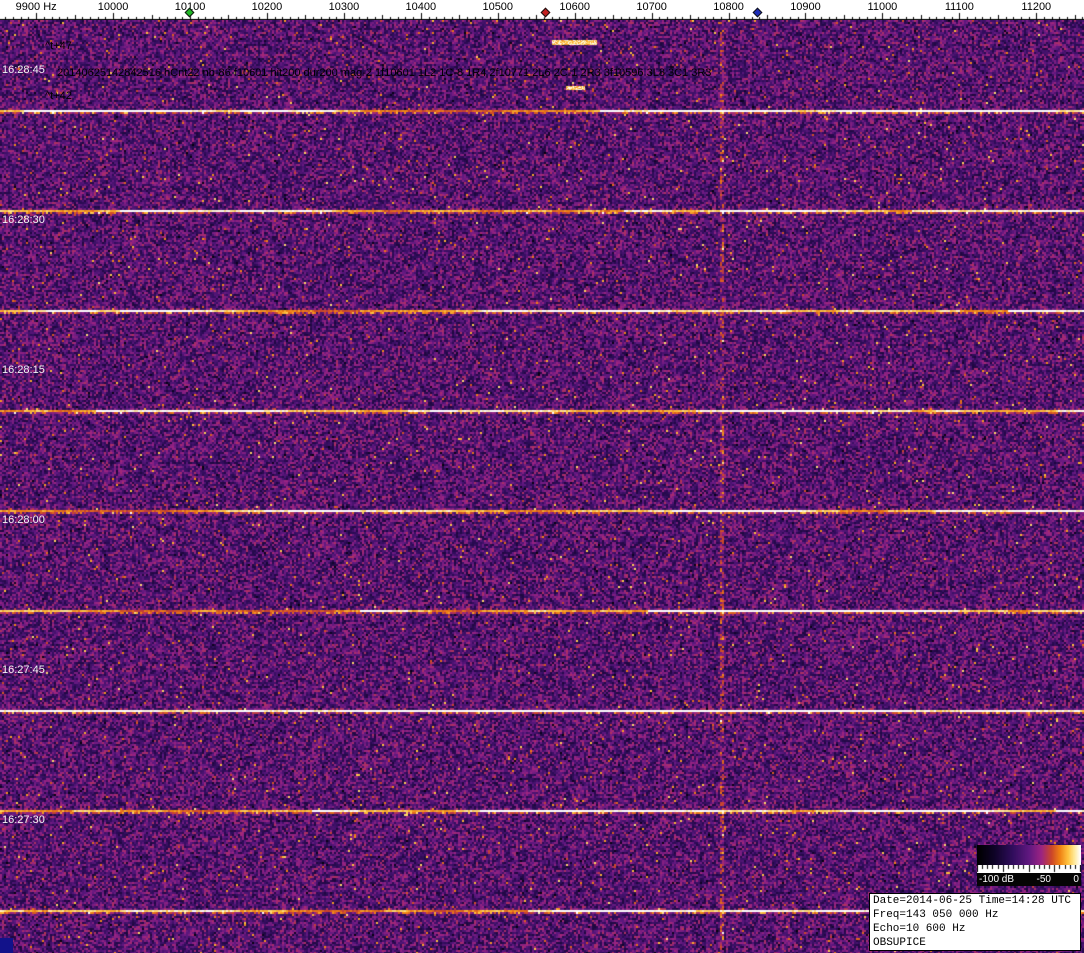 Image resolution: width=1084 pixels, height=953 pixels. Describe the element at coordinates (23, 520) in the screenshot. I see `time-tick-label: 16:28:00` at that location.